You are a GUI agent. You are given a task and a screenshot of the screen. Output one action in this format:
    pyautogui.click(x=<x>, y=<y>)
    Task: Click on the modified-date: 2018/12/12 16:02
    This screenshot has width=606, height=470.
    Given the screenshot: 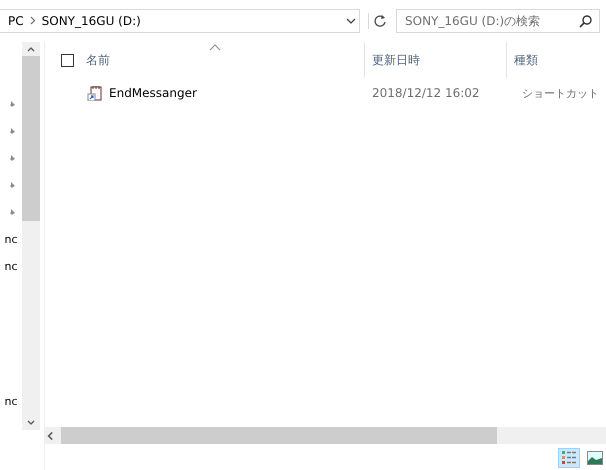 What is the action you would take?
    pyautogui.click(x=426, y=93)
    